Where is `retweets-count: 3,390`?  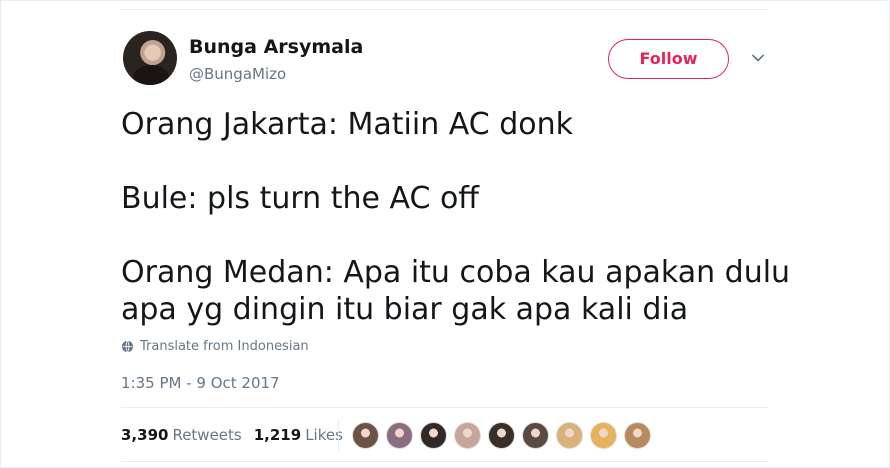 retweets-count: 3,390 is located at coordinates (145, 435).